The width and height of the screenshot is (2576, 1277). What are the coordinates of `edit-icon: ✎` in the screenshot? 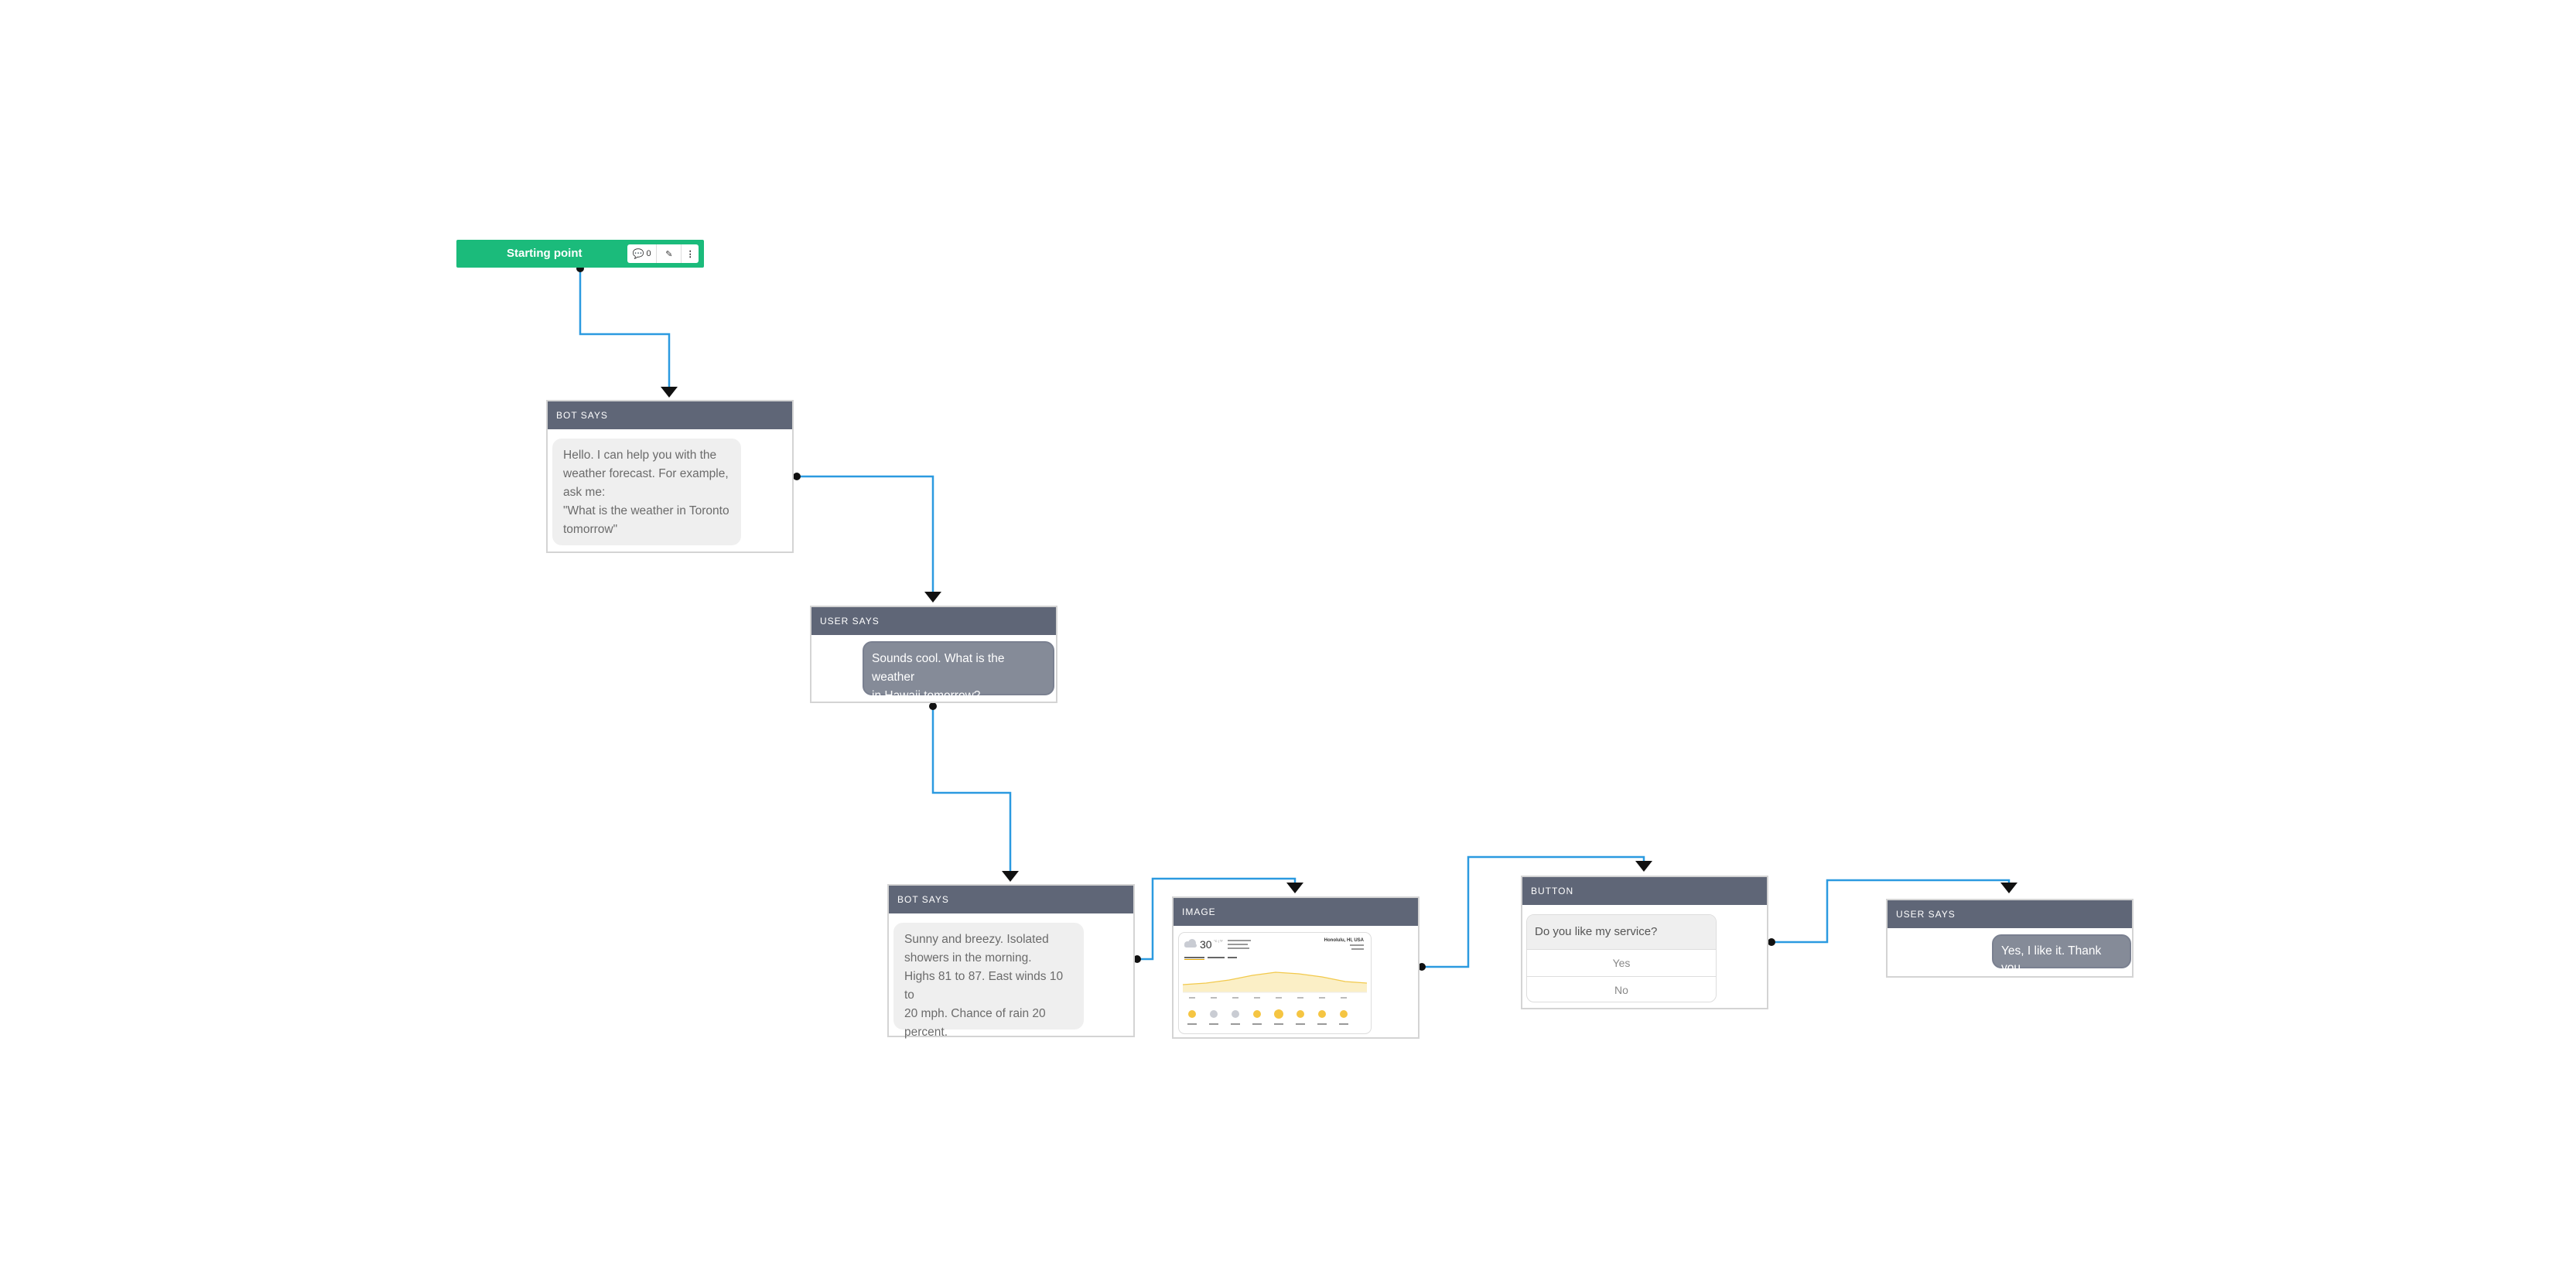 It's located at (669, 254).